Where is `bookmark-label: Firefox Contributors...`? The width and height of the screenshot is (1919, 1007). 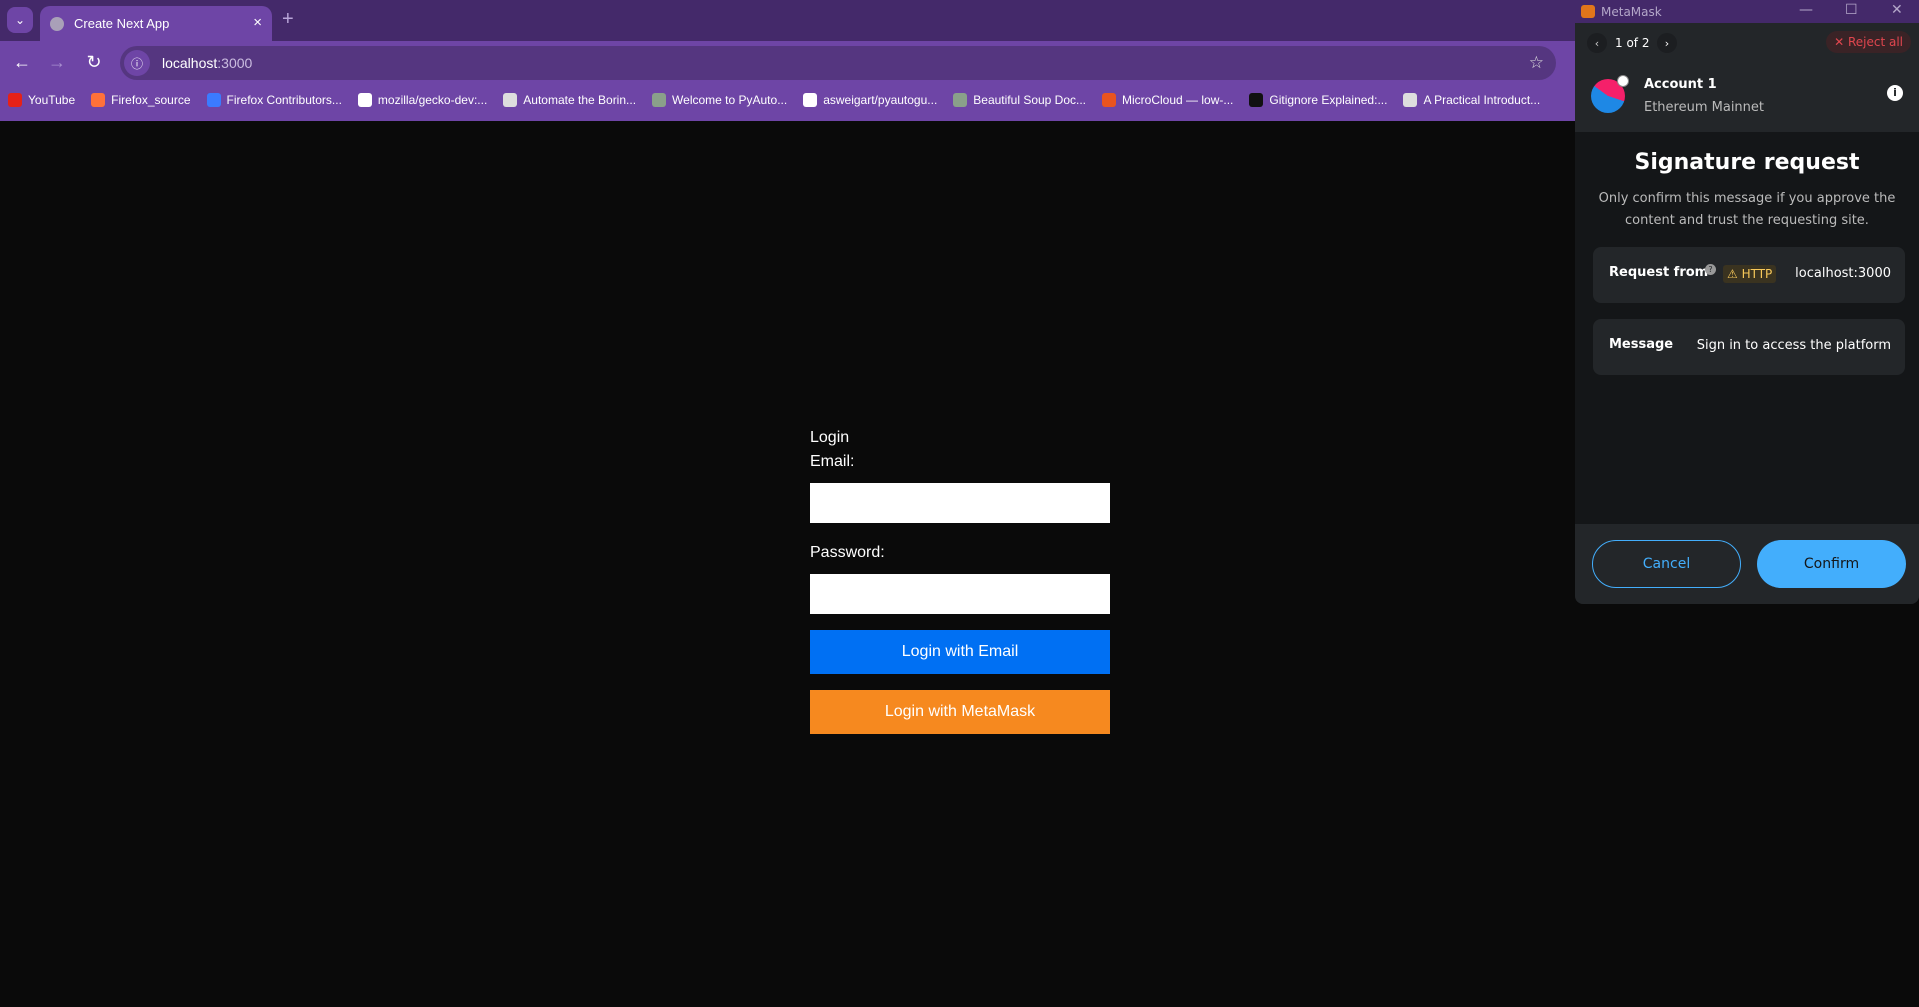
bookmark-label: Firefox Contributors... is located at coordinates (284, 100).